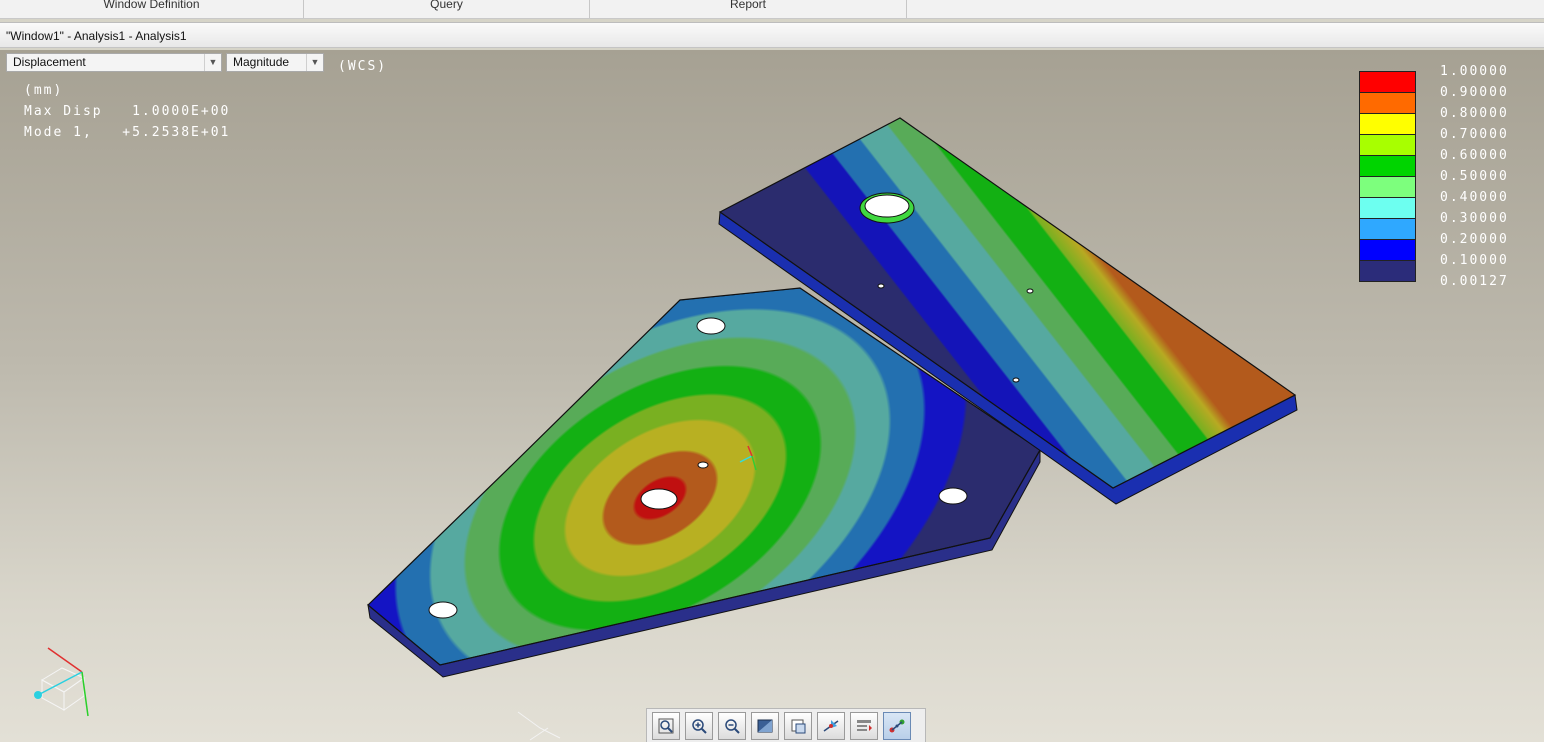 The image size is (1544, 742). What do you see at coordinates (49, 62) in the screenshot?
I see `result-quantity-value: Displacement` at bounding box center [49, 62].